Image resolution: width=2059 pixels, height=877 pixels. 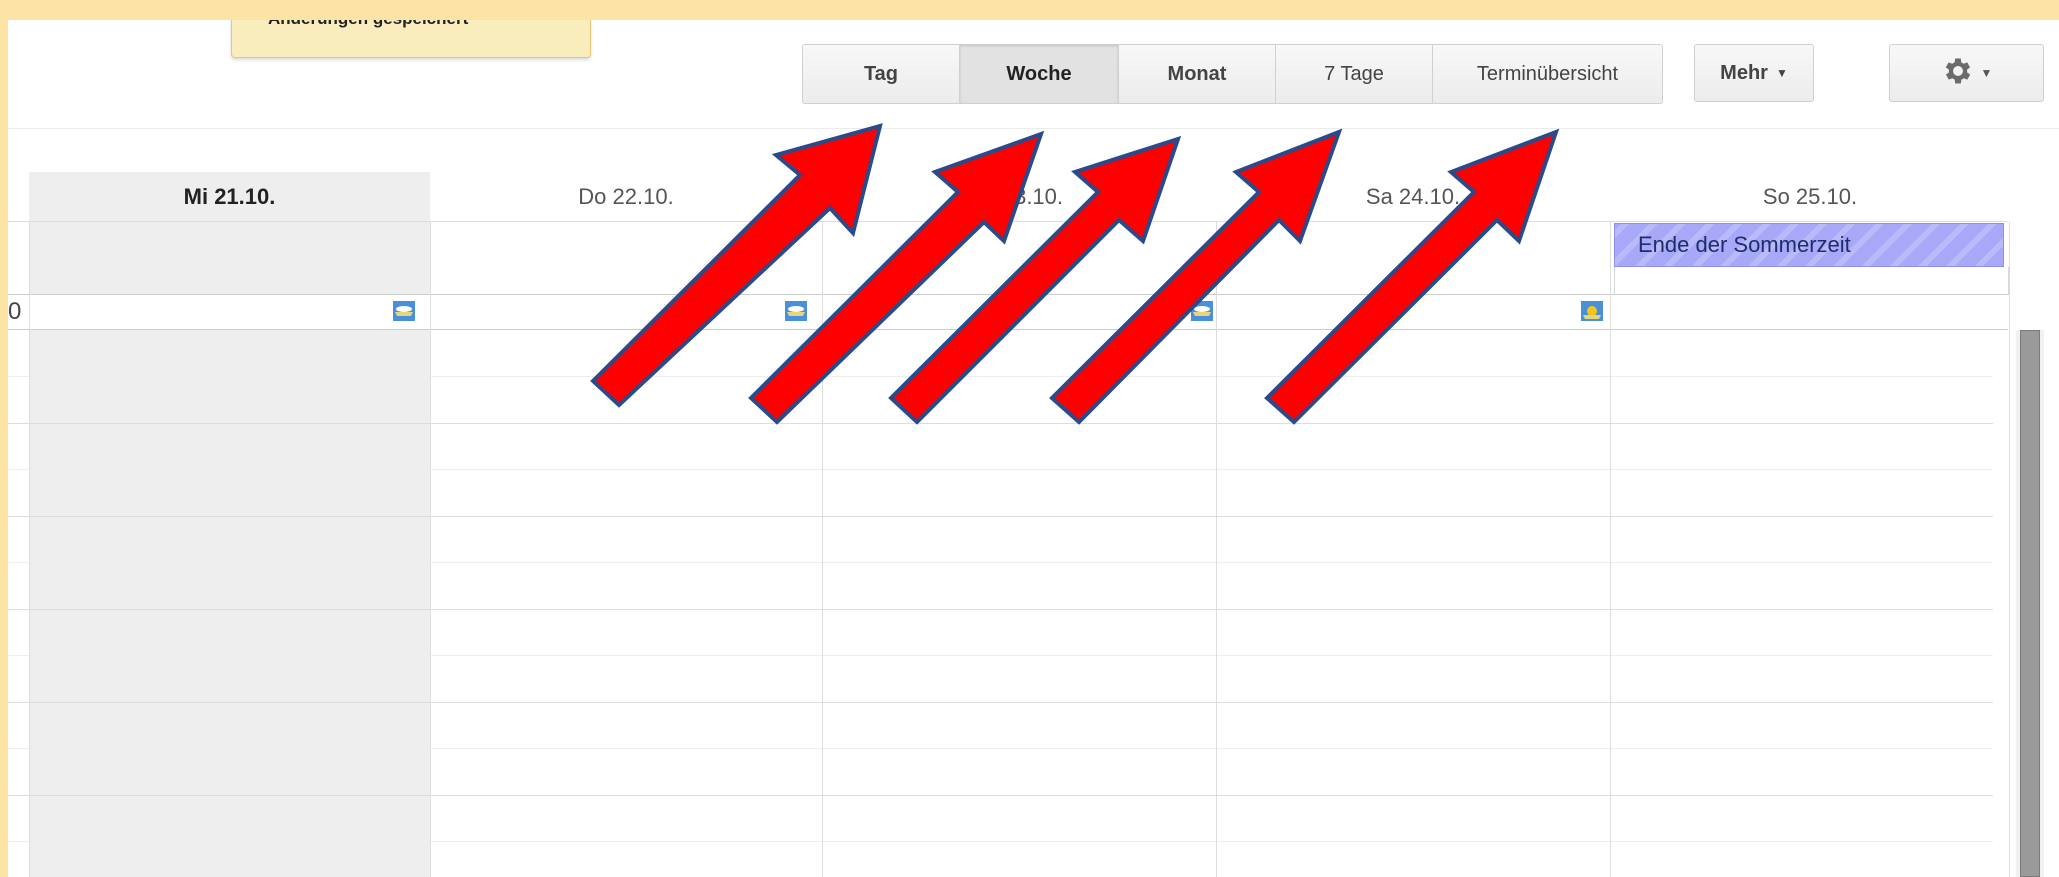 What do you see at coordinates (1958, 73) in the screenshot?
I see `gear-icon` at bounding box center [1958, 73].